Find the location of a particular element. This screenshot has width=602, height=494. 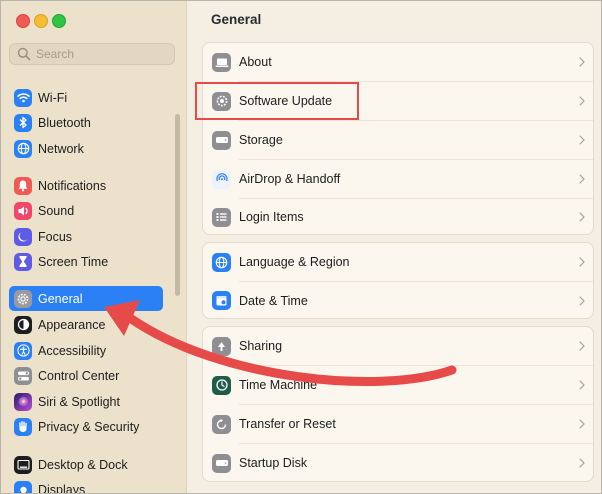

wifi-icon is located at coordinates (23, 97).